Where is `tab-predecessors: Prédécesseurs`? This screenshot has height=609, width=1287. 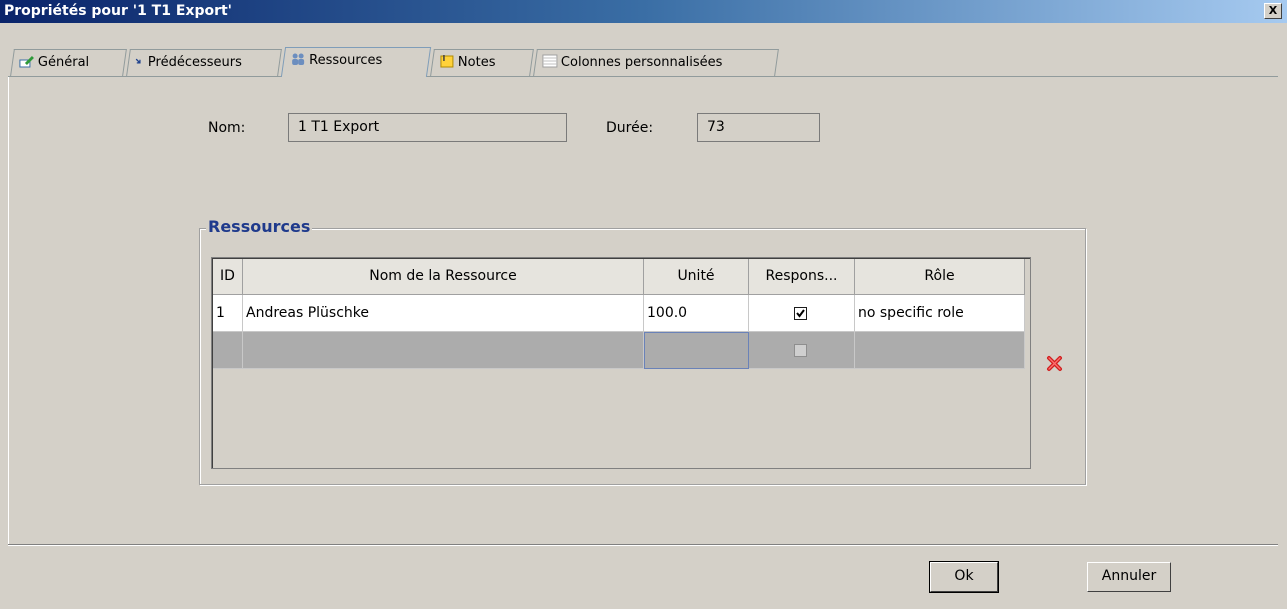
tab-predecessors: Prédécesseurs is located at coordinates (204, 62).